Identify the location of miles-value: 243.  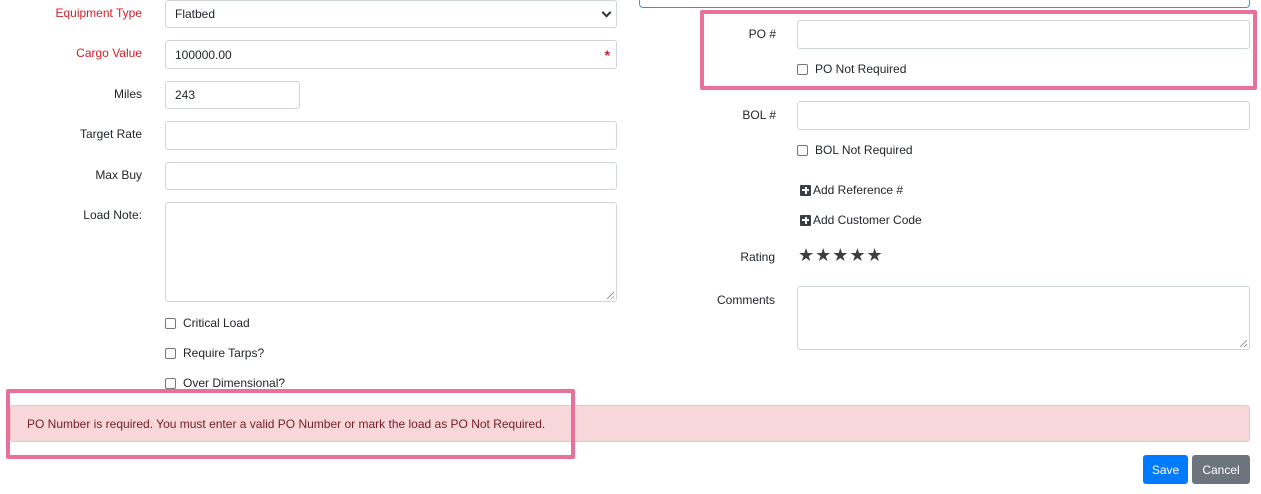
(185, 95).